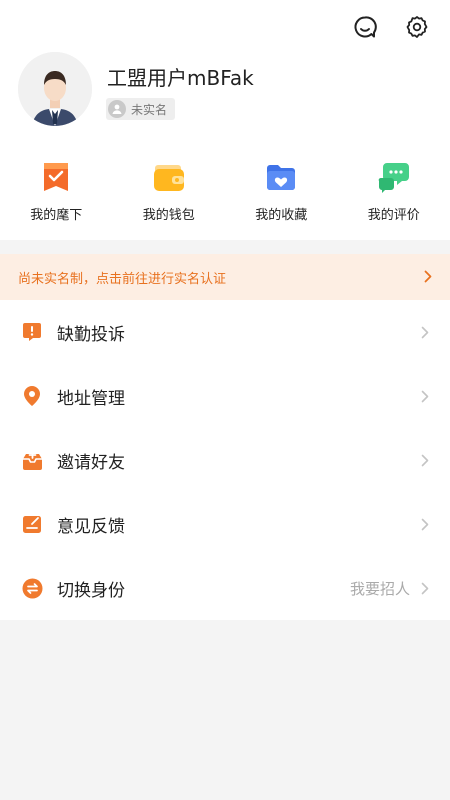  Describe the element at coordinates (56, 215) in the screenshot. I see `quick-link-label: 我的麾下` at that location.